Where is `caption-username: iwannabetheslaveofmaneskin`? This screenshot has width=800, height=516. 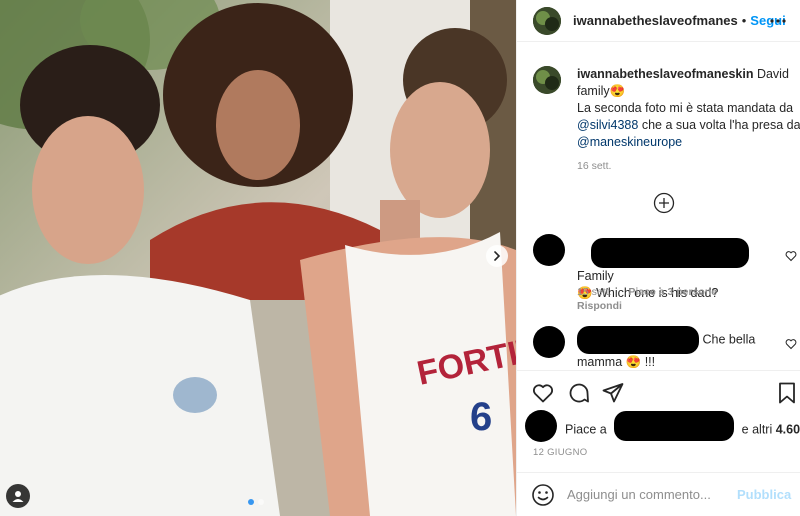
caption-username: iwannabetheslaveofmaneskin is located at coordinates (665, 74).